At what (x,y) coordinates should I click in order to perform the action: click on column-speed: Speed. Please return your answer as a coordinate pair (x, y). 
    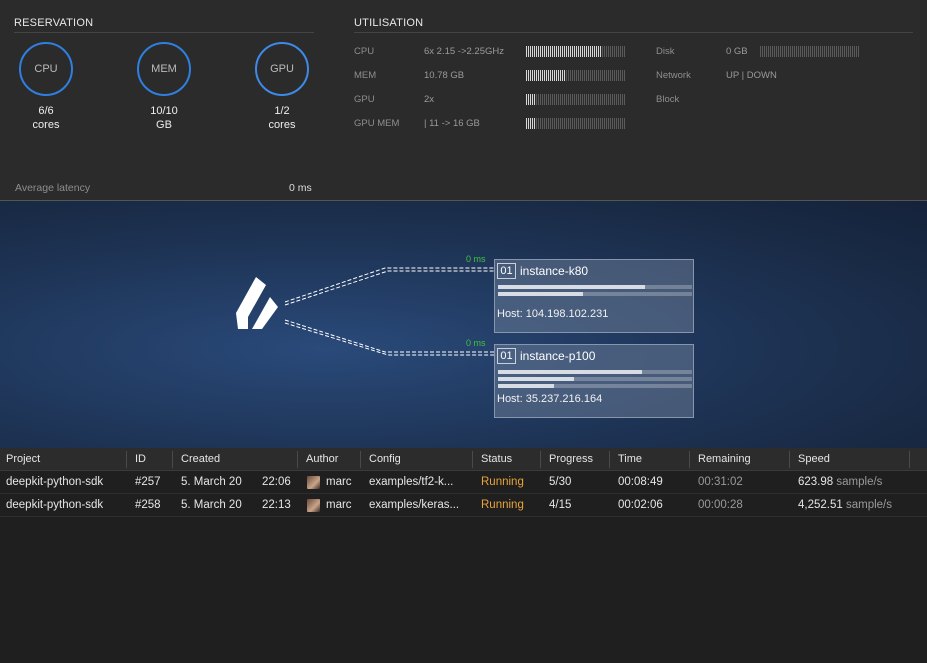
    Looking at the image, I should click on (814, 459).